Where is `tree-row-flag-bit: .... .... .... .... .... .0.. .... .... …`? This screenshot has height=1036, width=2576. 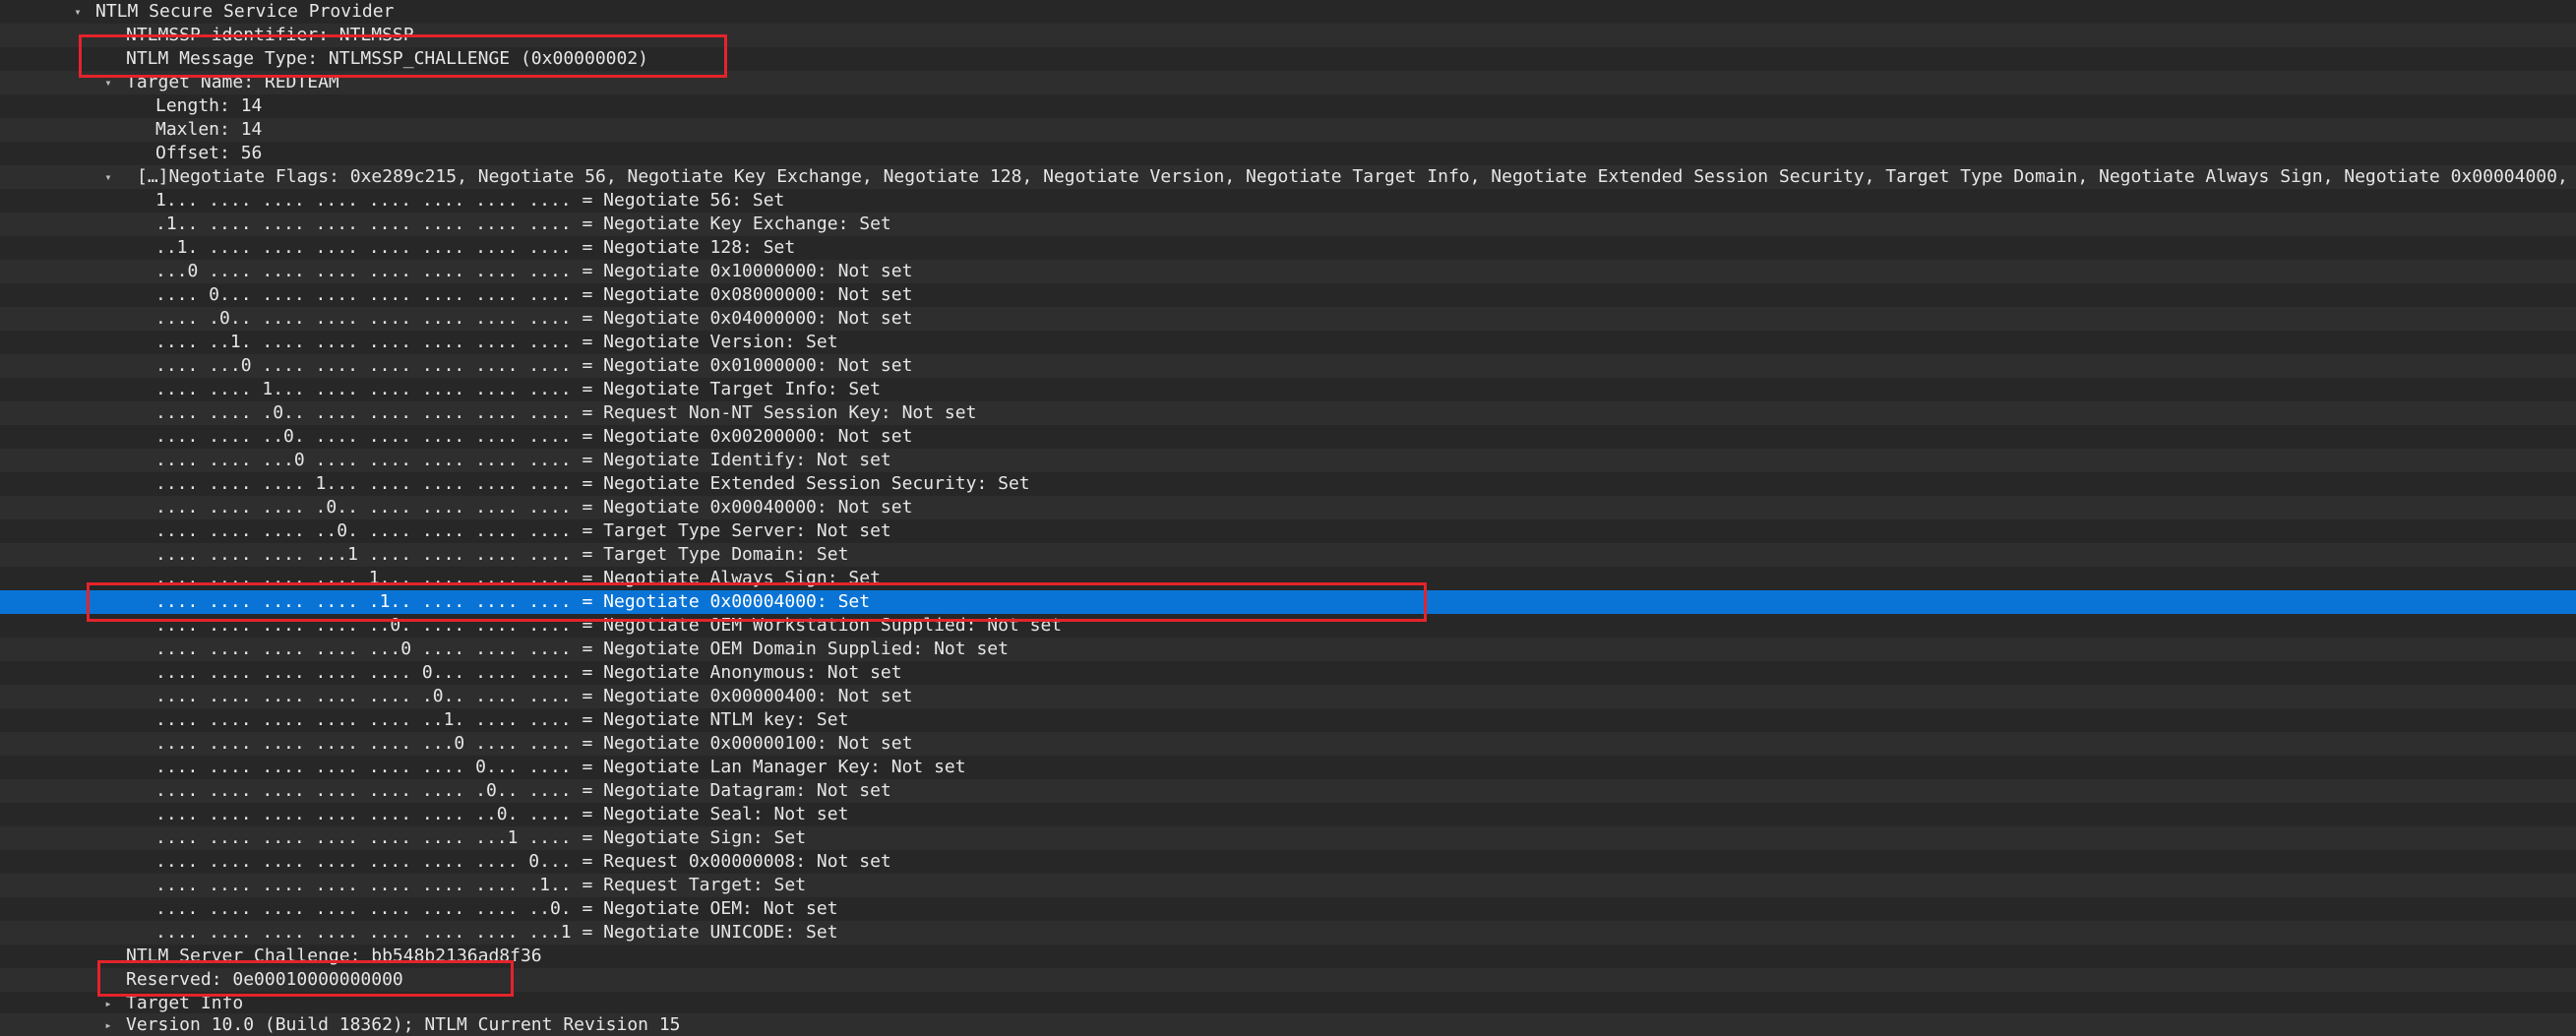
tree-row-flag-bit: .... .... .... .... .... .0.. .... .... … is located at coordinates (1288, 696).